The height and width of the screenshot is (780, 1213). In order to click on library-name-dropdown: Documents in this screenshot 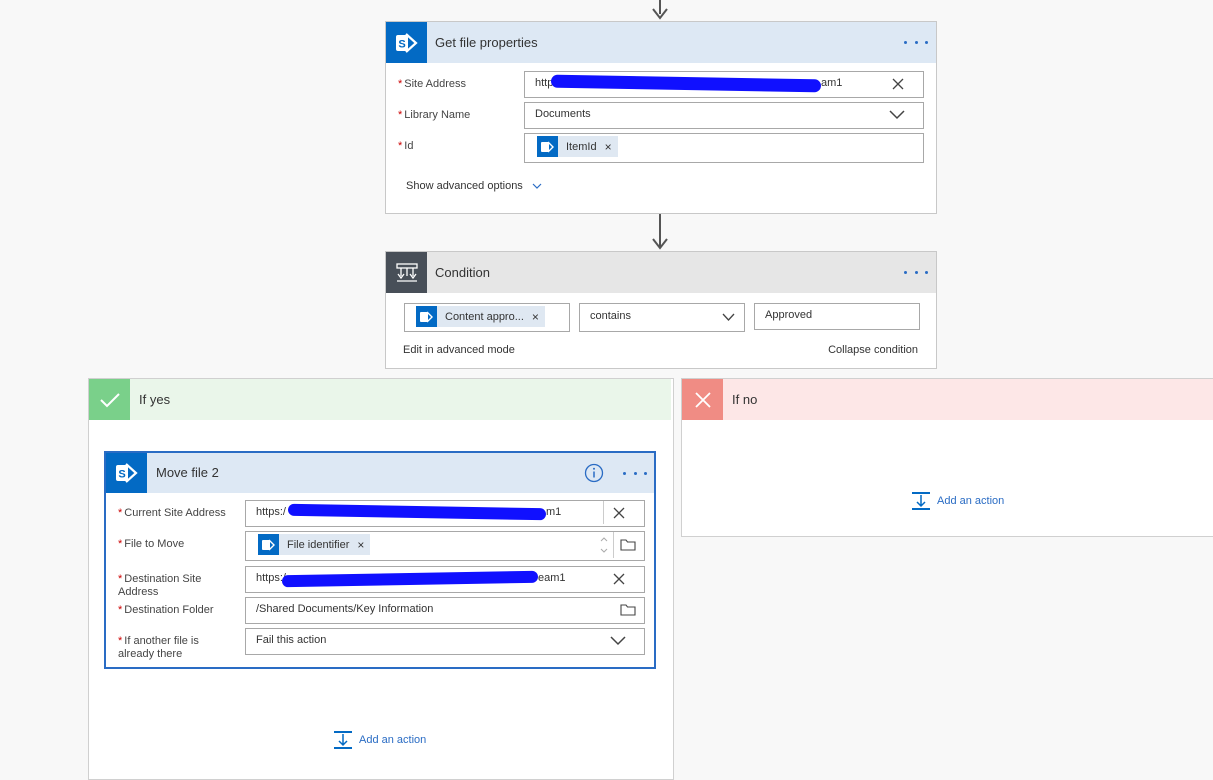, I will do `click(724, 115)`.